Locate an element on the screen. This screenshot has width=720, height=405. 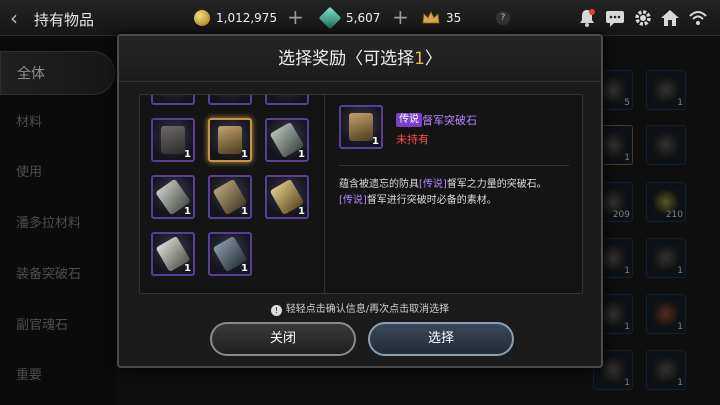
add-gem-button: + is located at coordinates (400, 17).